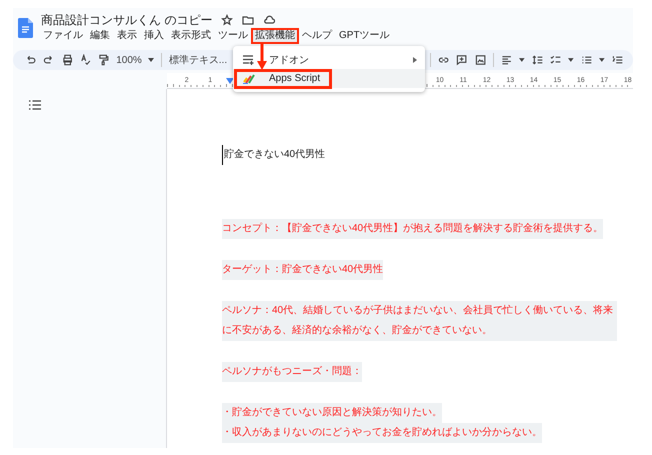 This screenshot has width=652, height=455. Describe the element at coordinates (262, 57) in the screenshot. I see `annotation-arrow` at that location.